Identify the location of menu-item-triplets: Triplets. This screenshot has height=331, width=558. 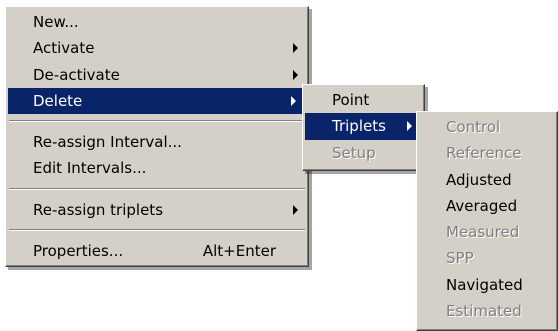
(363, 126).